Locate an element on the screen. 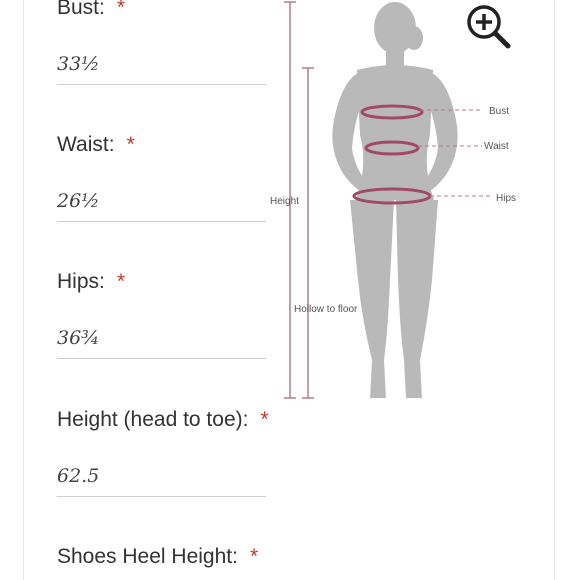 Image resolution: width=579 pixels, height=580 pixels. waist-input is located at coordinates (161, 201).